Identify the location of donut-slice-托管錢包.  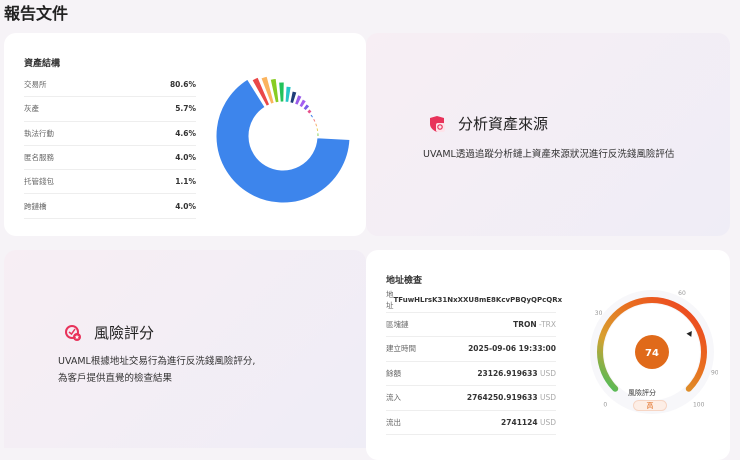
(281, 92).